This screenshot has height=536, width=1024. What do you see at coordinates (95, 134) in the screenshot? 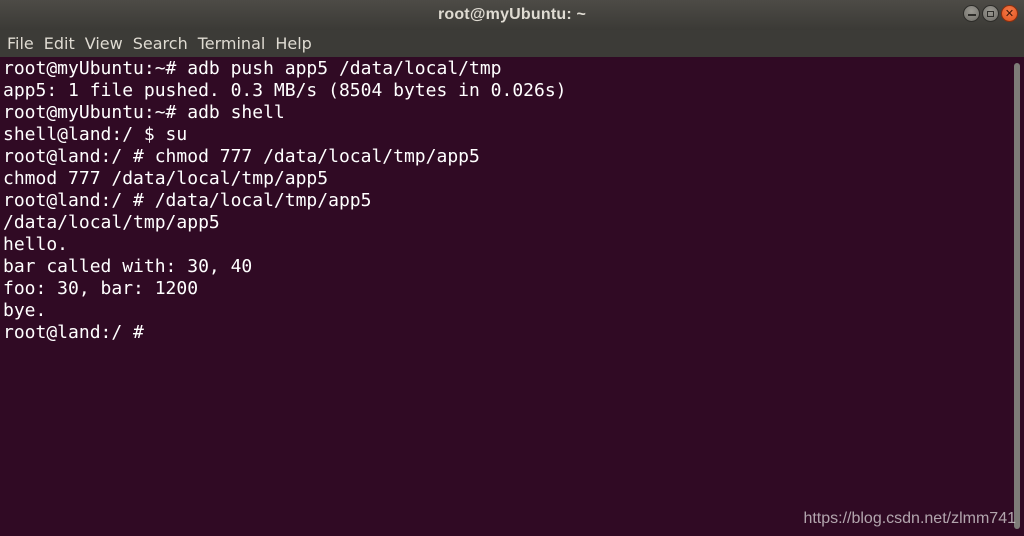
I see `terminal-line: shell@land:/ $ su` at bounding box center [95, 134].